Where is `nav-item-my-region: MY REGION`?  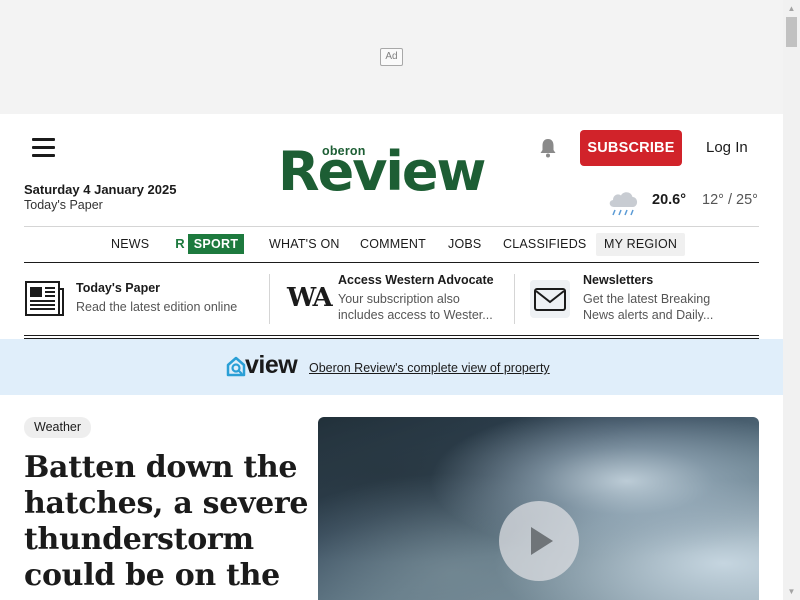
nav-item-my-region: MY REGION is located at coordinates (641, 244).